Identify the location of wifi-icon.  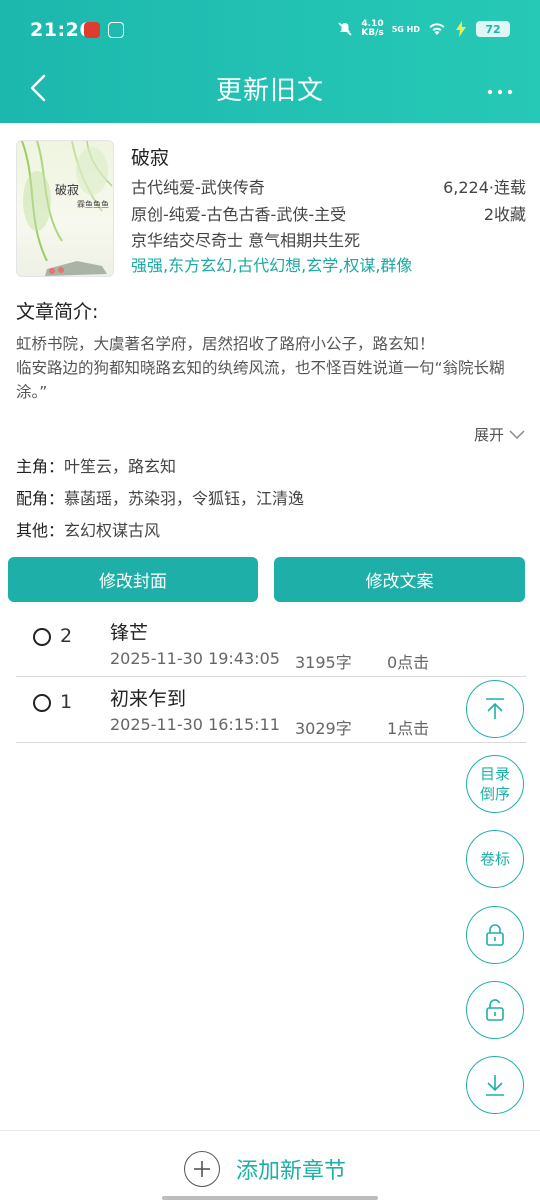
(437, 29).